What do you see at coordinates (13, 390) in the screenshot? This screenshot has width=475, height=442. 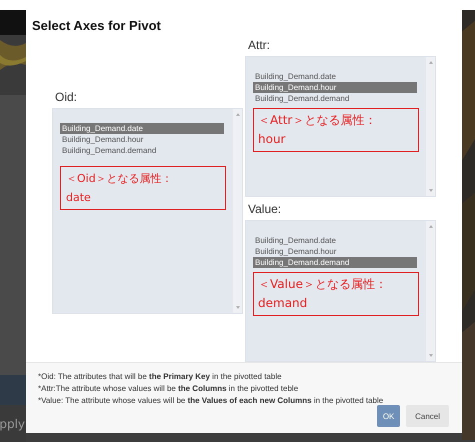 I see `toolbar-bar` at bounding box center [13, 390].